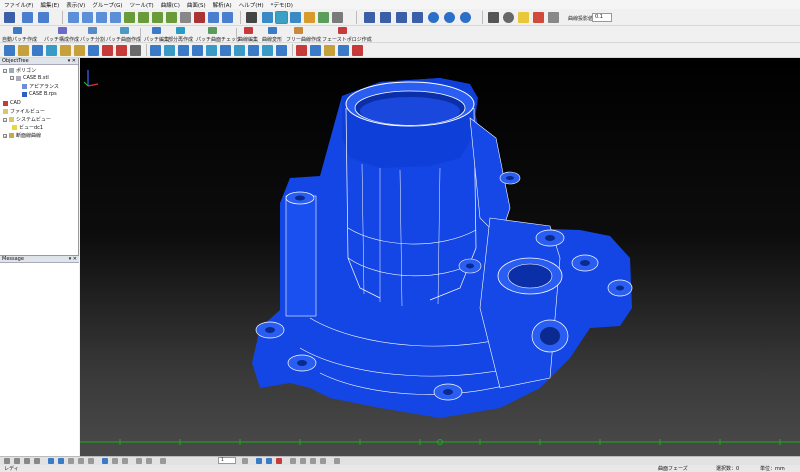 The height and width of the screenshot is (472, 800). Describe the element at coordinates (303, 39) in the screenshot. I see `free-curve-button: フリー曲線作成` at that location.